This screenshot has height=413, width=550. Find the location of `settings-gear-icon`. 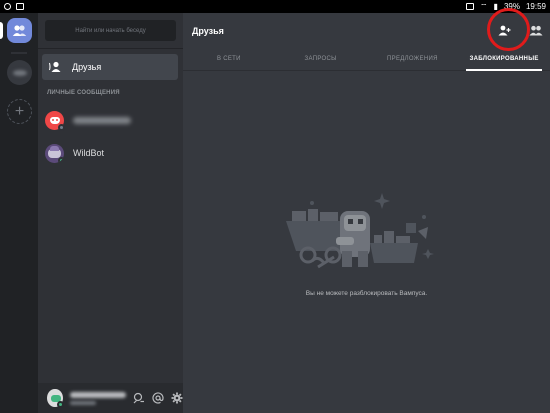

settings-gear-icon is located at coordinates (177, 398).